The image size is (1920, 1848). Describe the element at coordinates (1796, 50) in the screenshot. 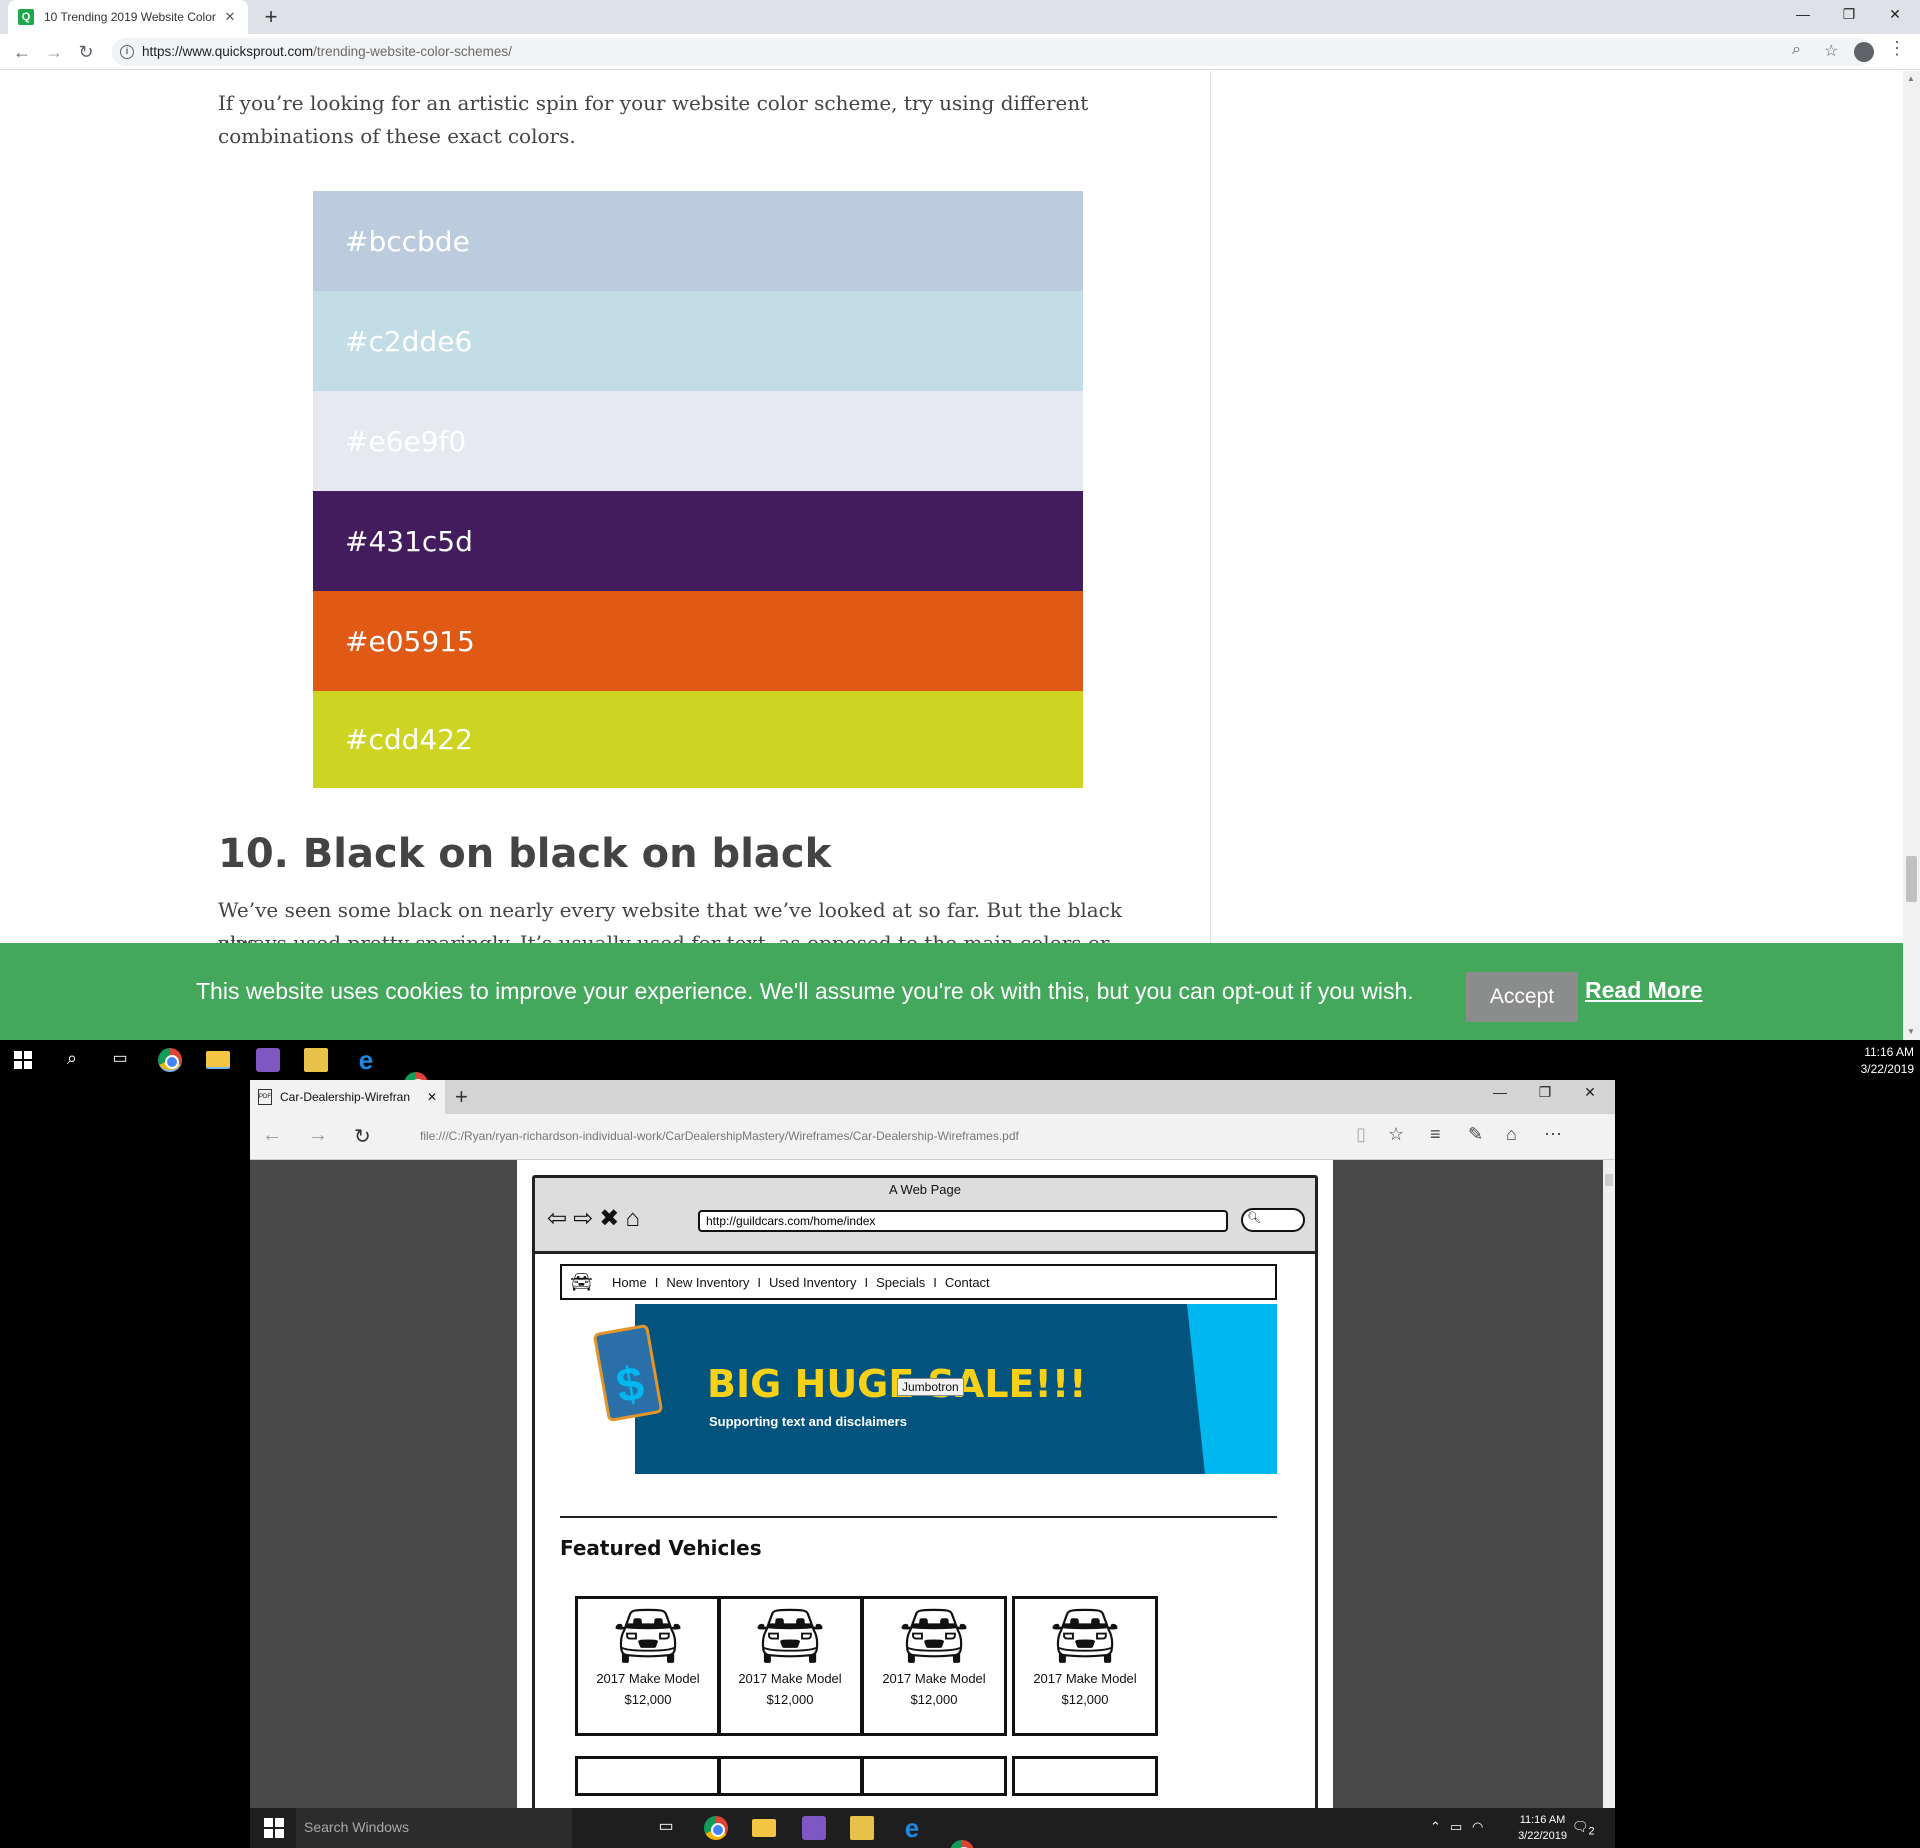

I see `zoom-icon: ⌕` at that location.